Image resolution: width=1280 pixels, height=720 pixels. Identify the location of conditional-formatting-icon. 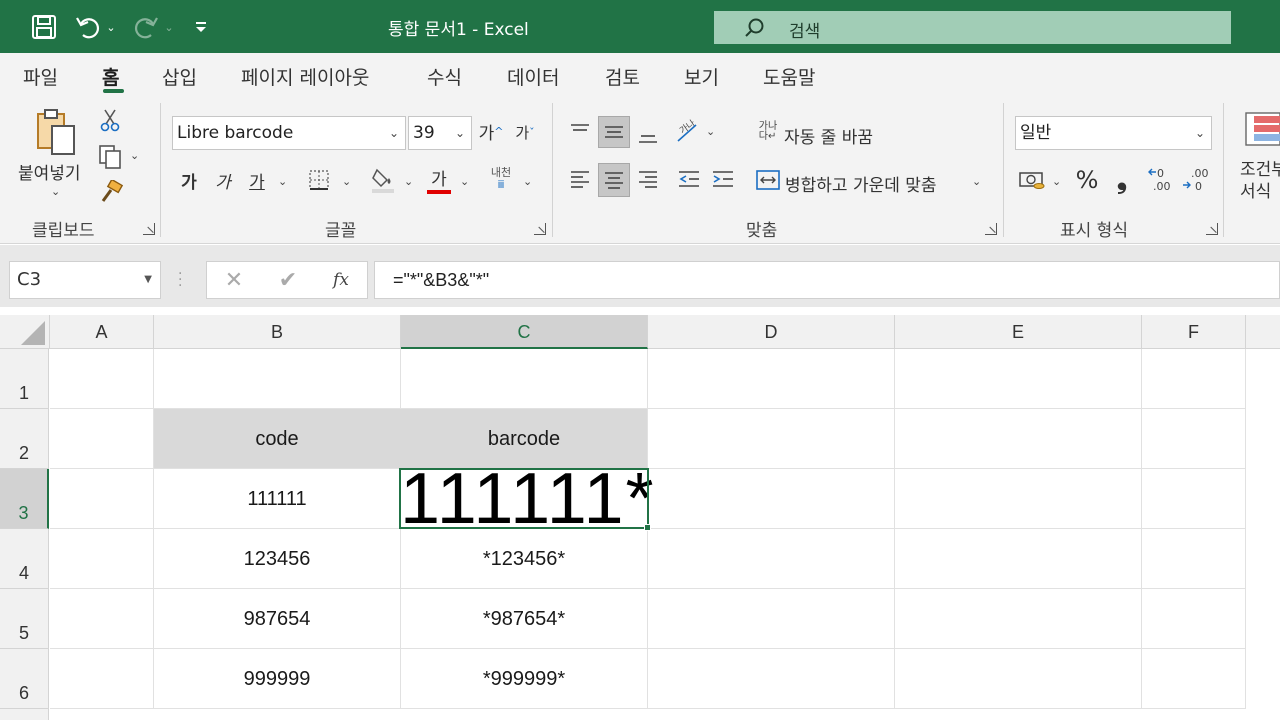
(1262, 129).